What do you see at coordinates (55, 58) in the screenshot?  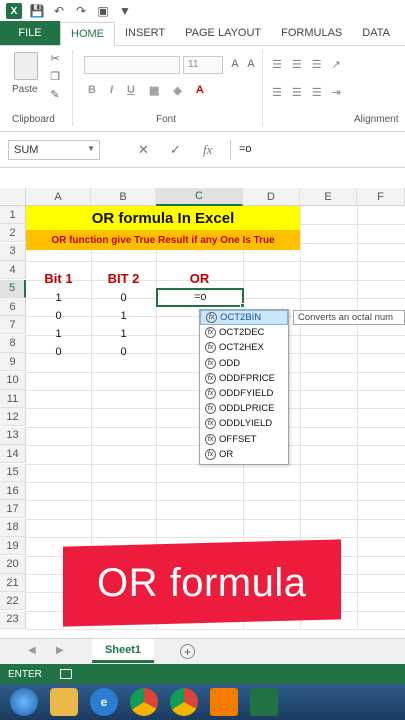 I see `cut-icon: ✂` at bounding box center [55, 58].